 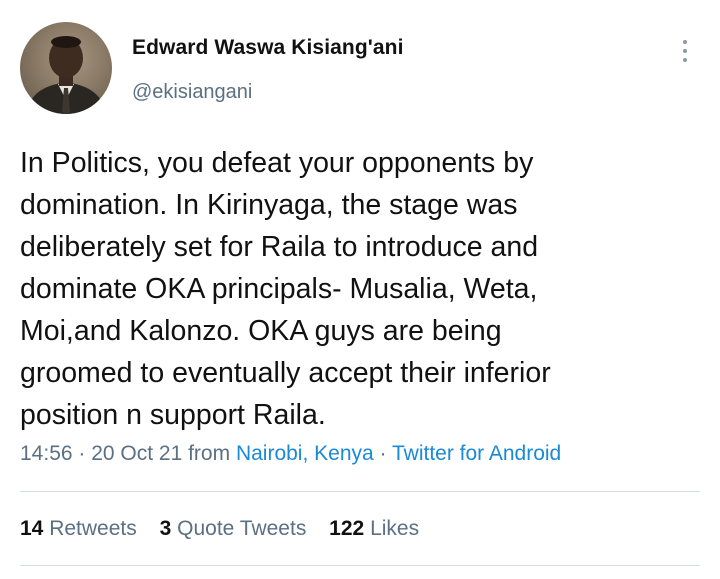 What do you see at coordinates (685, 52) in the screenshot?
I see `more-options-icon` at bounding box center [685, 52].